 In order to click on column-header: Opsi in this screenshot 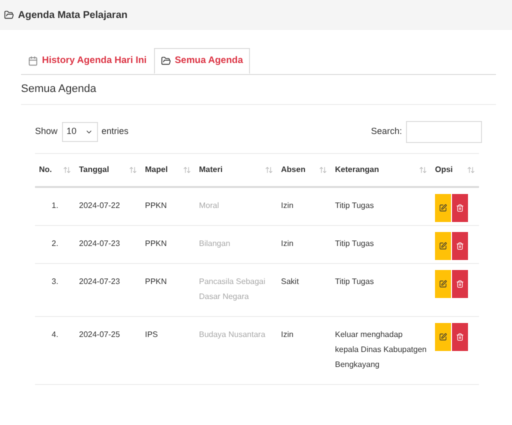, I will do `click(455, 170)`.